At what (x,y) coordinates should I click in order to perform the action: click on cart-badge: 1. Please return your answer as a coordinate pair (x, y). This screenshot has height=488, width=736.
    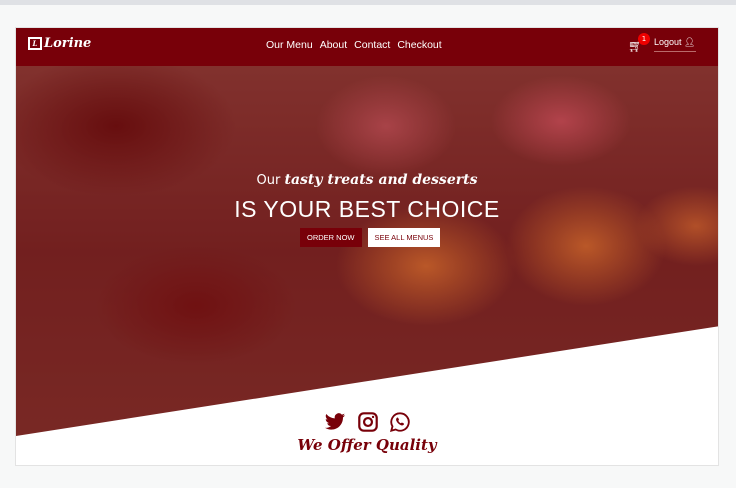
    Looking at the image, I should click on (644, 39).